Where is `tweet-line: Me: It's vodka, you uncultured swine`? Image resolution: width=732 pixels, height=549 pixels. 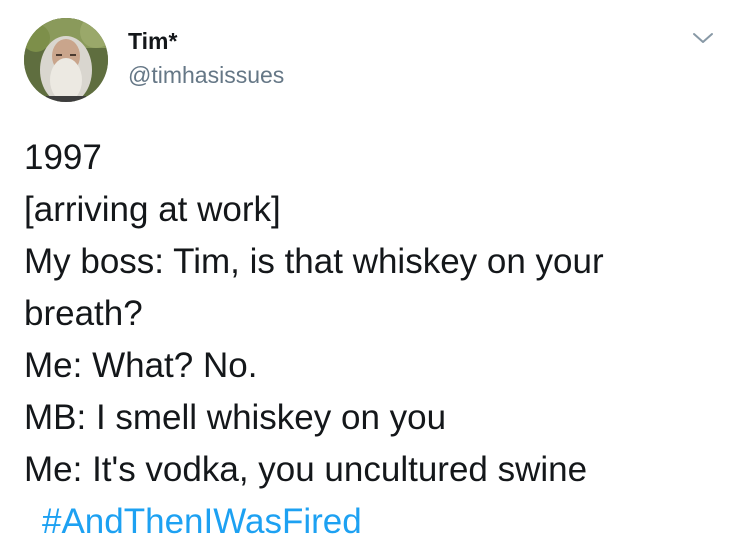
tweet-line: Me: It's vodka, you uncultured swine is located at coordinates (306, 469).